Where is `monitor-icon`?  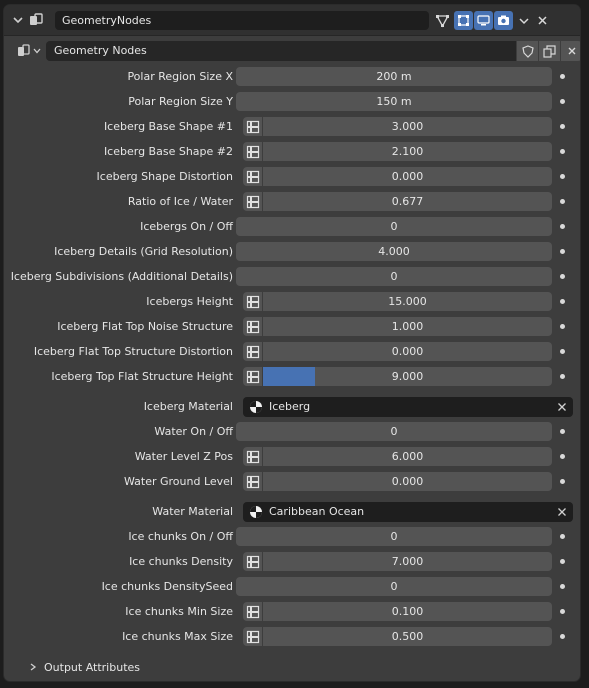
monitor-icon is located at coordinates (483, 20).